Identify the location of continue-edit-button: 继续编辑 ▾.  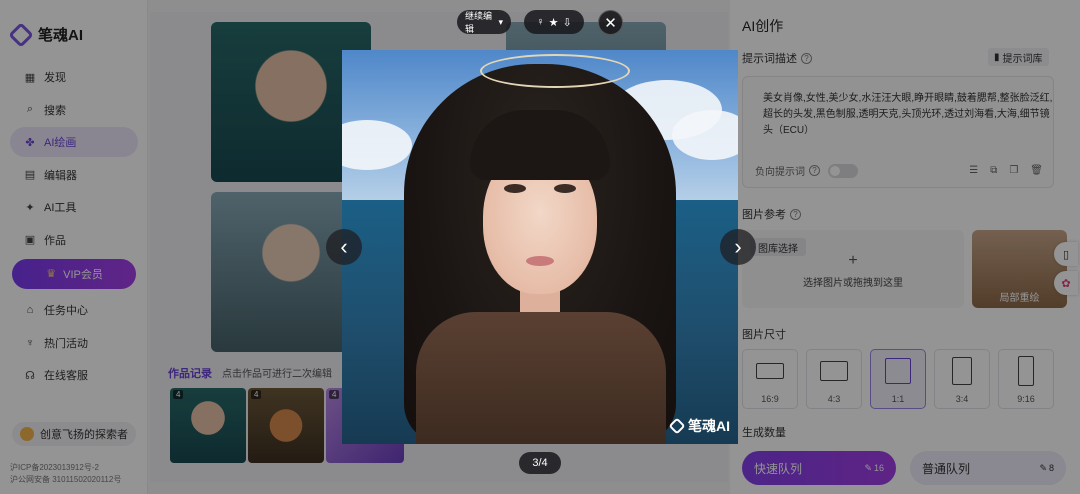
(484, 22).